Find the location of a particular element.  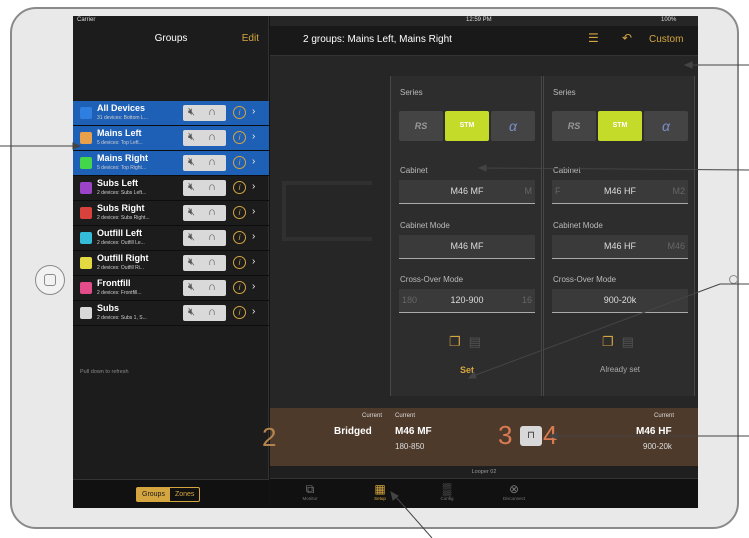

callout-arrow-groups is located at coordinates (77, 146).